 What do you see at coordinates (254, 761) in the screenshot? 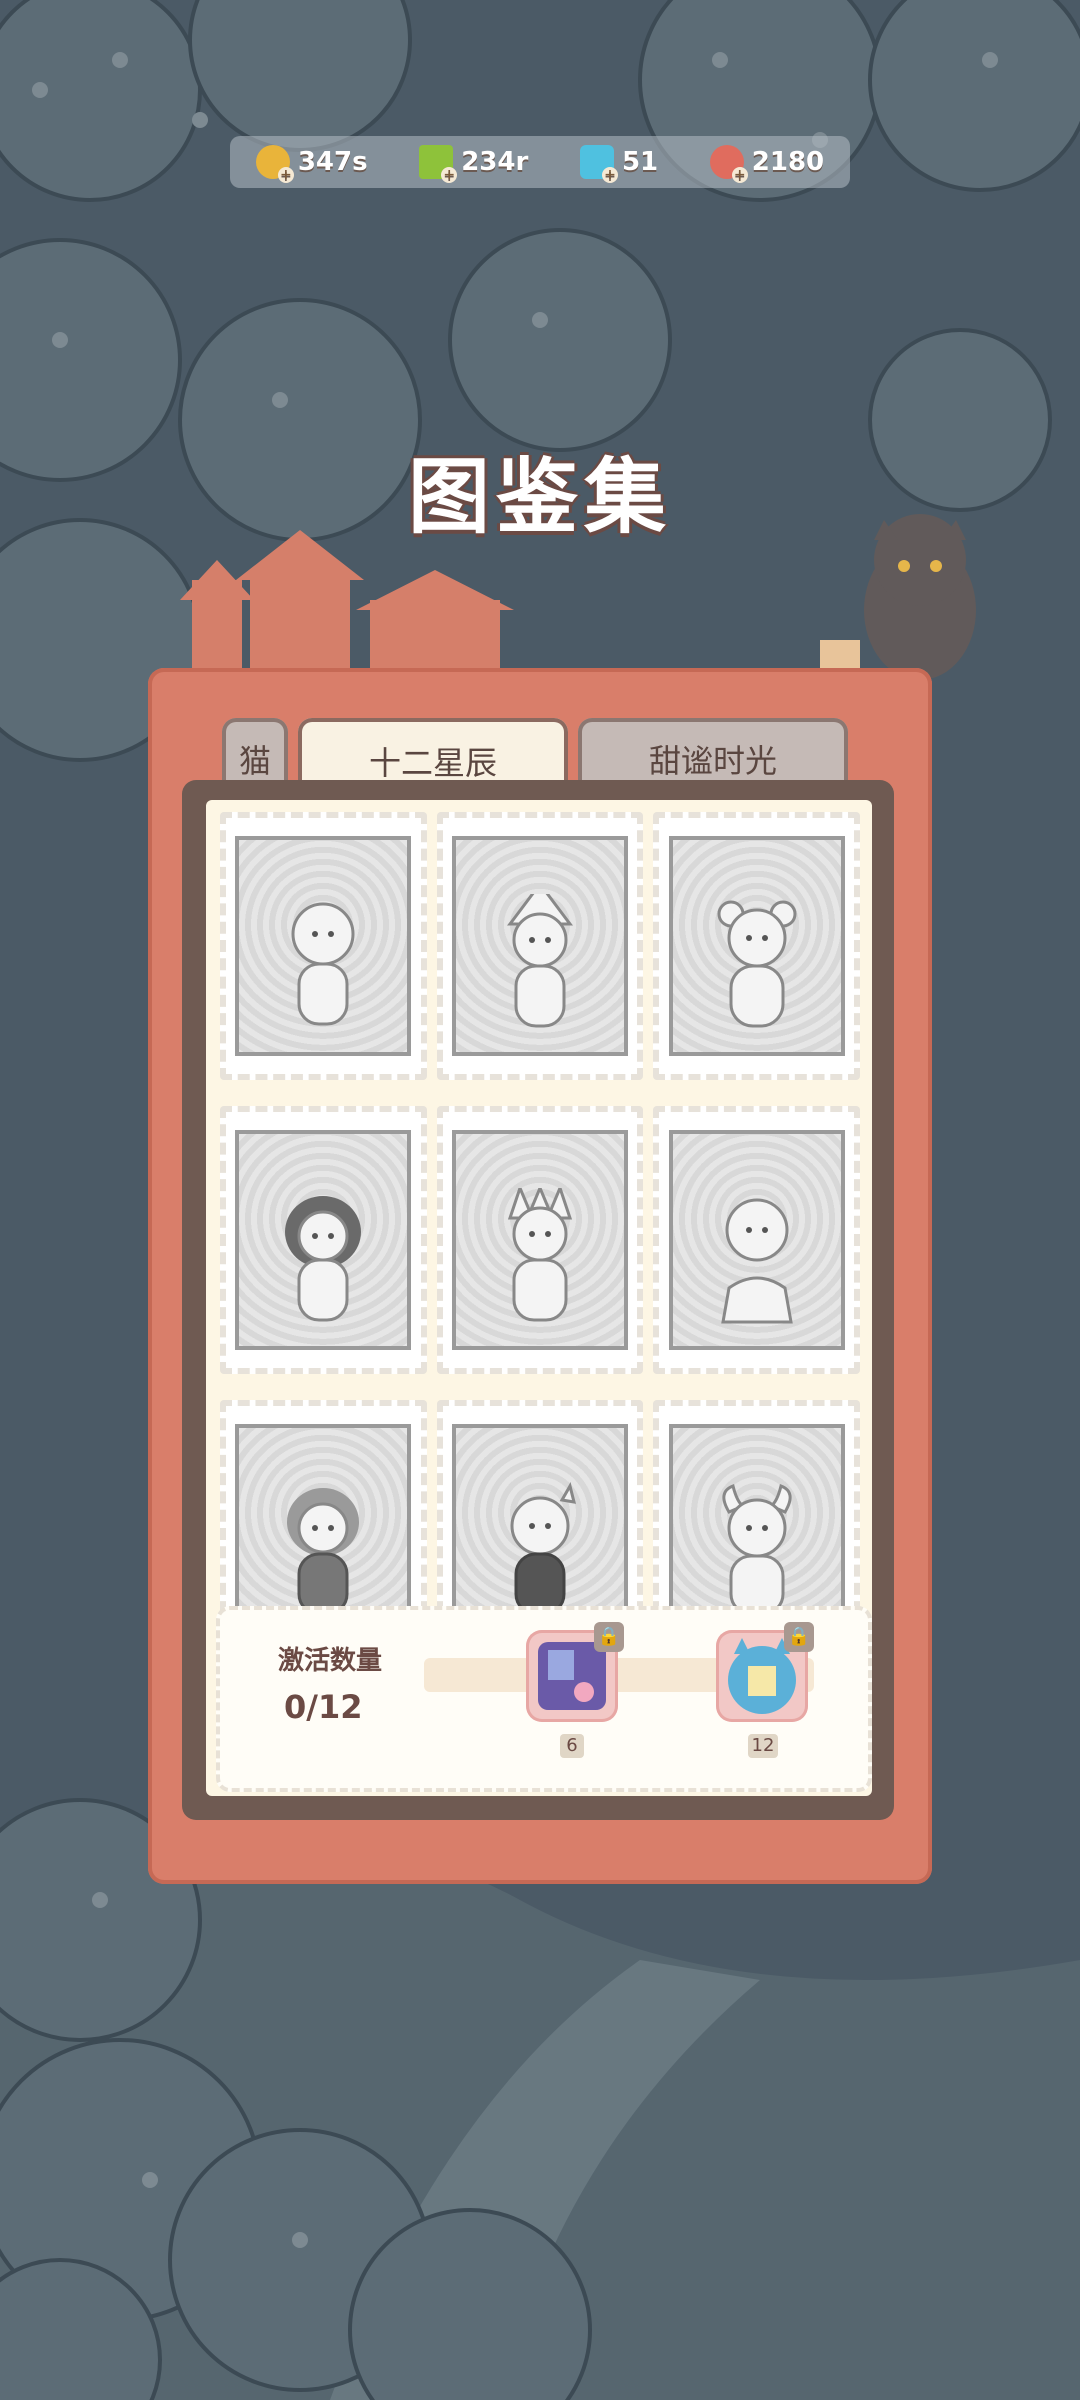
I see `tab-cats-label: 猫` at bounding box center [254, 761].